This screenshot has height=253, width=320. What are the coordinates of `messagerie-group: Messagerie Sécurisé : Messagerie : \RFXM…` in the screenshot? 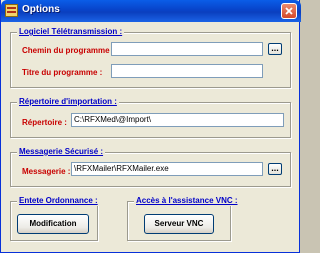 It's located at (150, 167).